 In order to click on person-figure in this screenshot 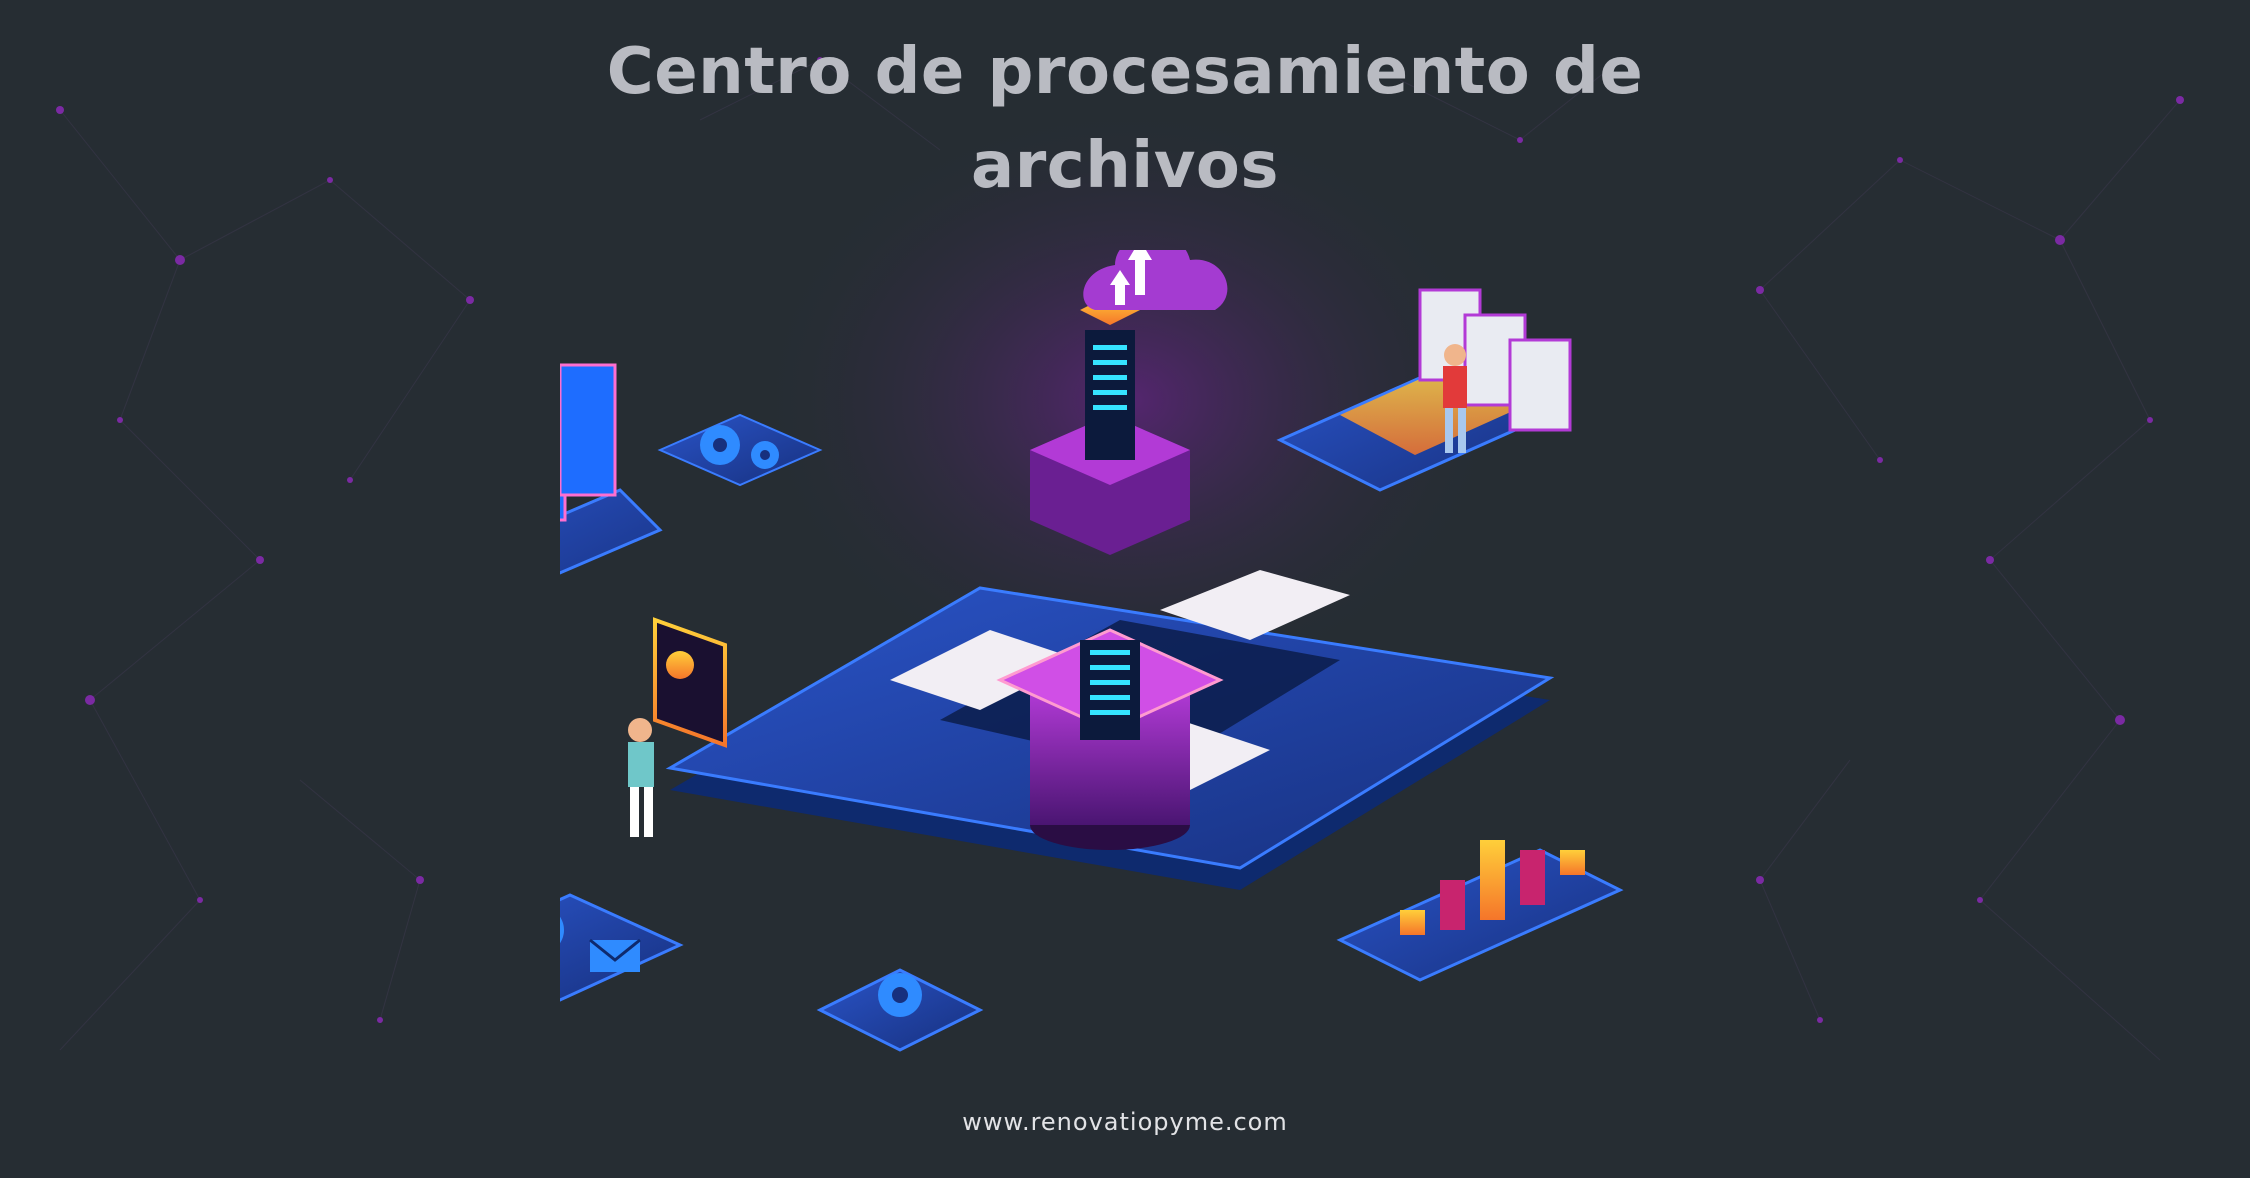, I will do `click(641, 777)`.